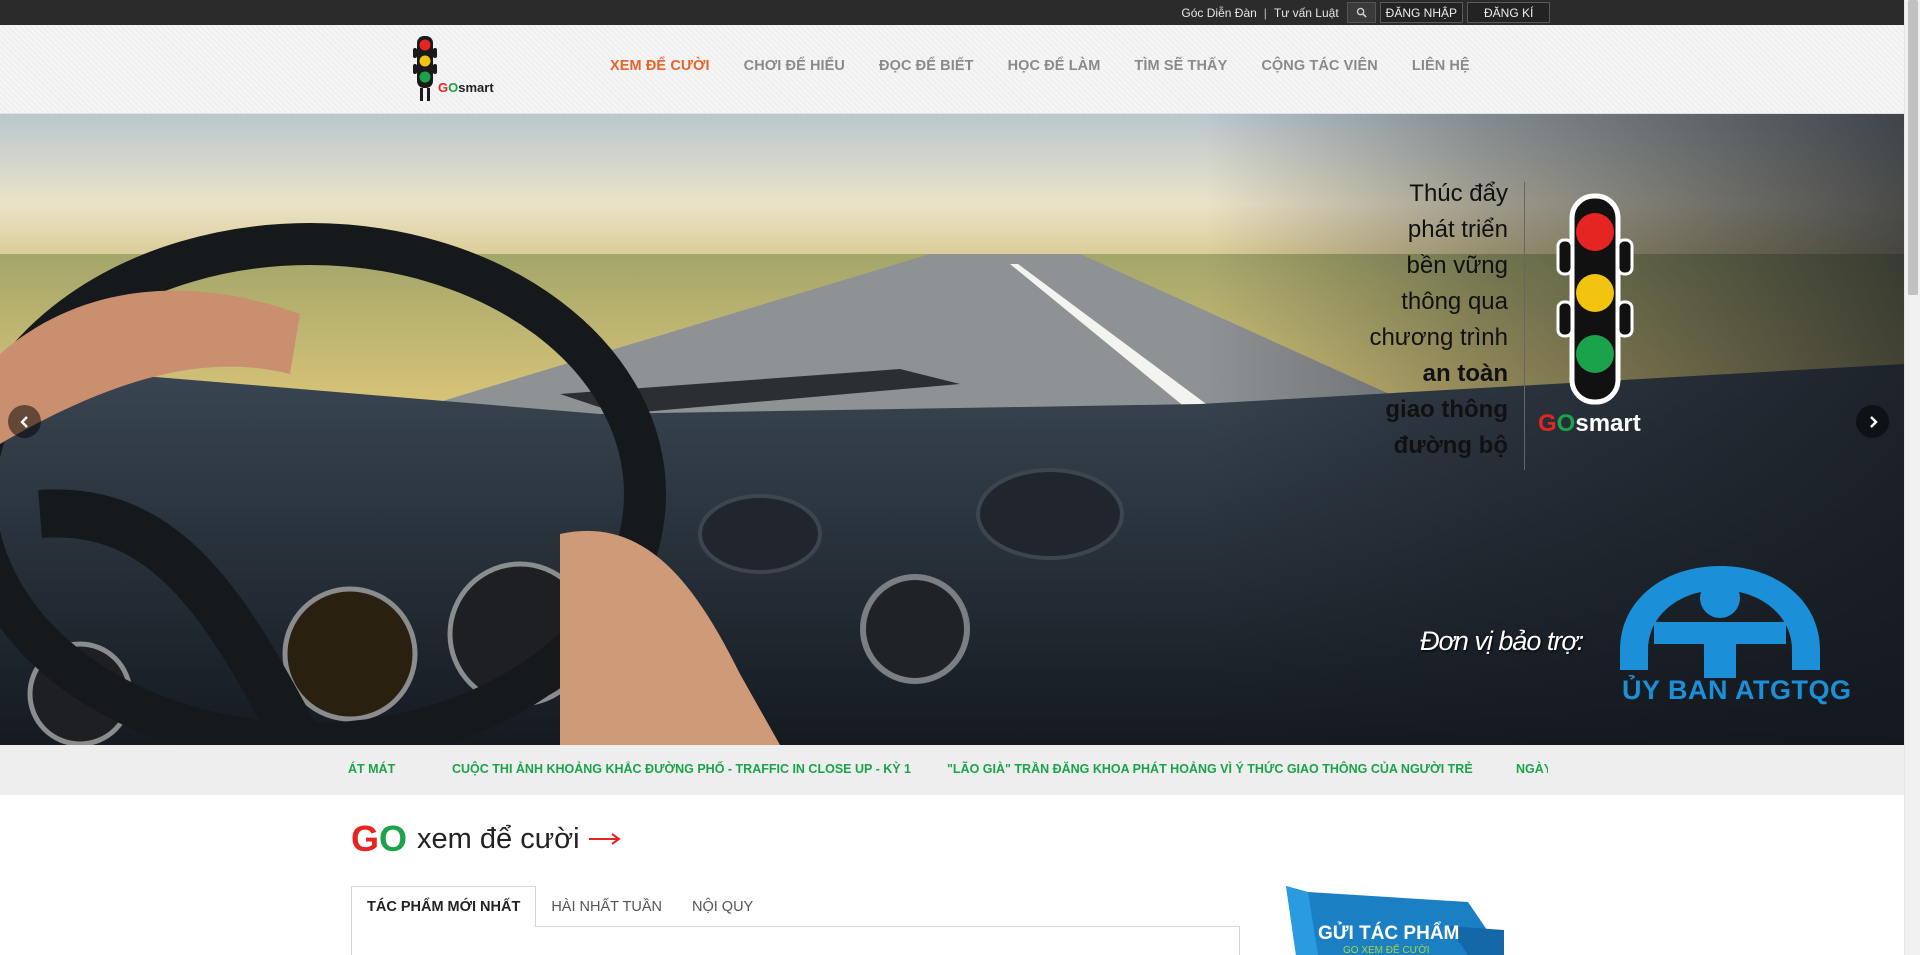 This screenshot has width=1920, height=955. Describe the element at coordinates (1524, 326) in the screenshot. I see `hero-divider` at that location.